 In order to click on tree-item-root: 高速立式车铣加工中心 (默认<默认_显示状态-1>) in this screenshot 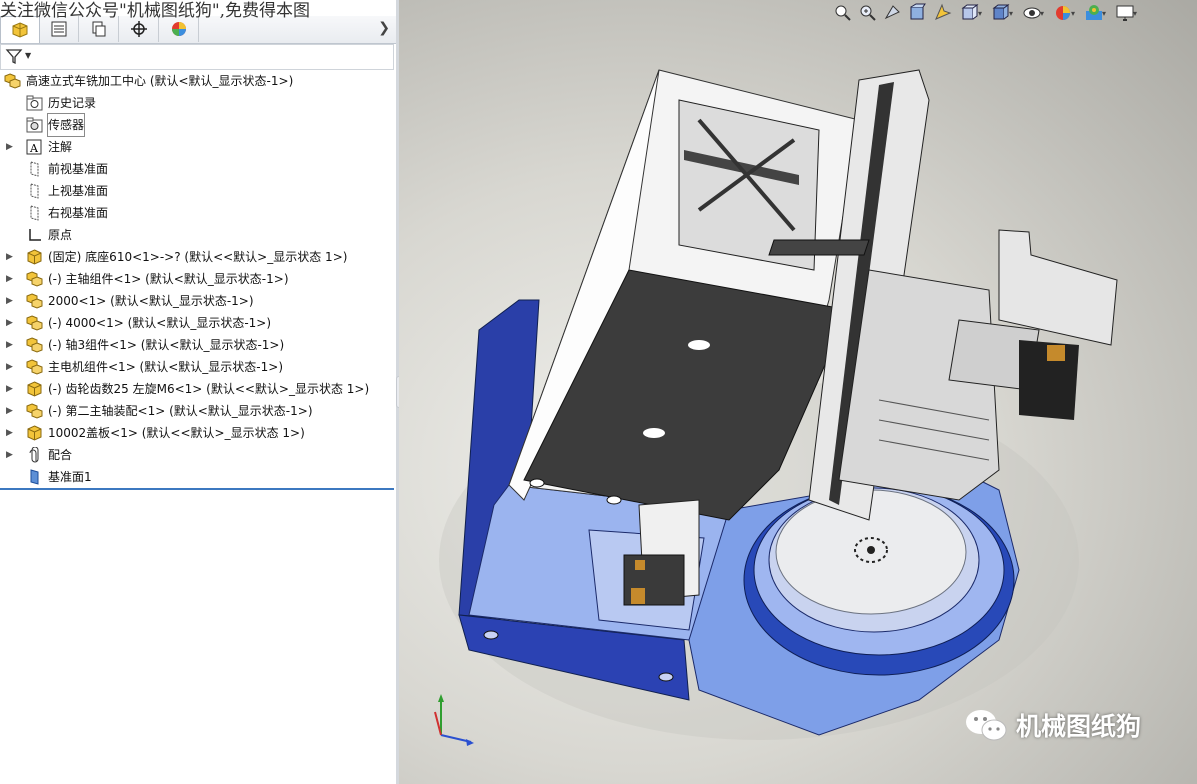, I will do `click(197, 81)`.